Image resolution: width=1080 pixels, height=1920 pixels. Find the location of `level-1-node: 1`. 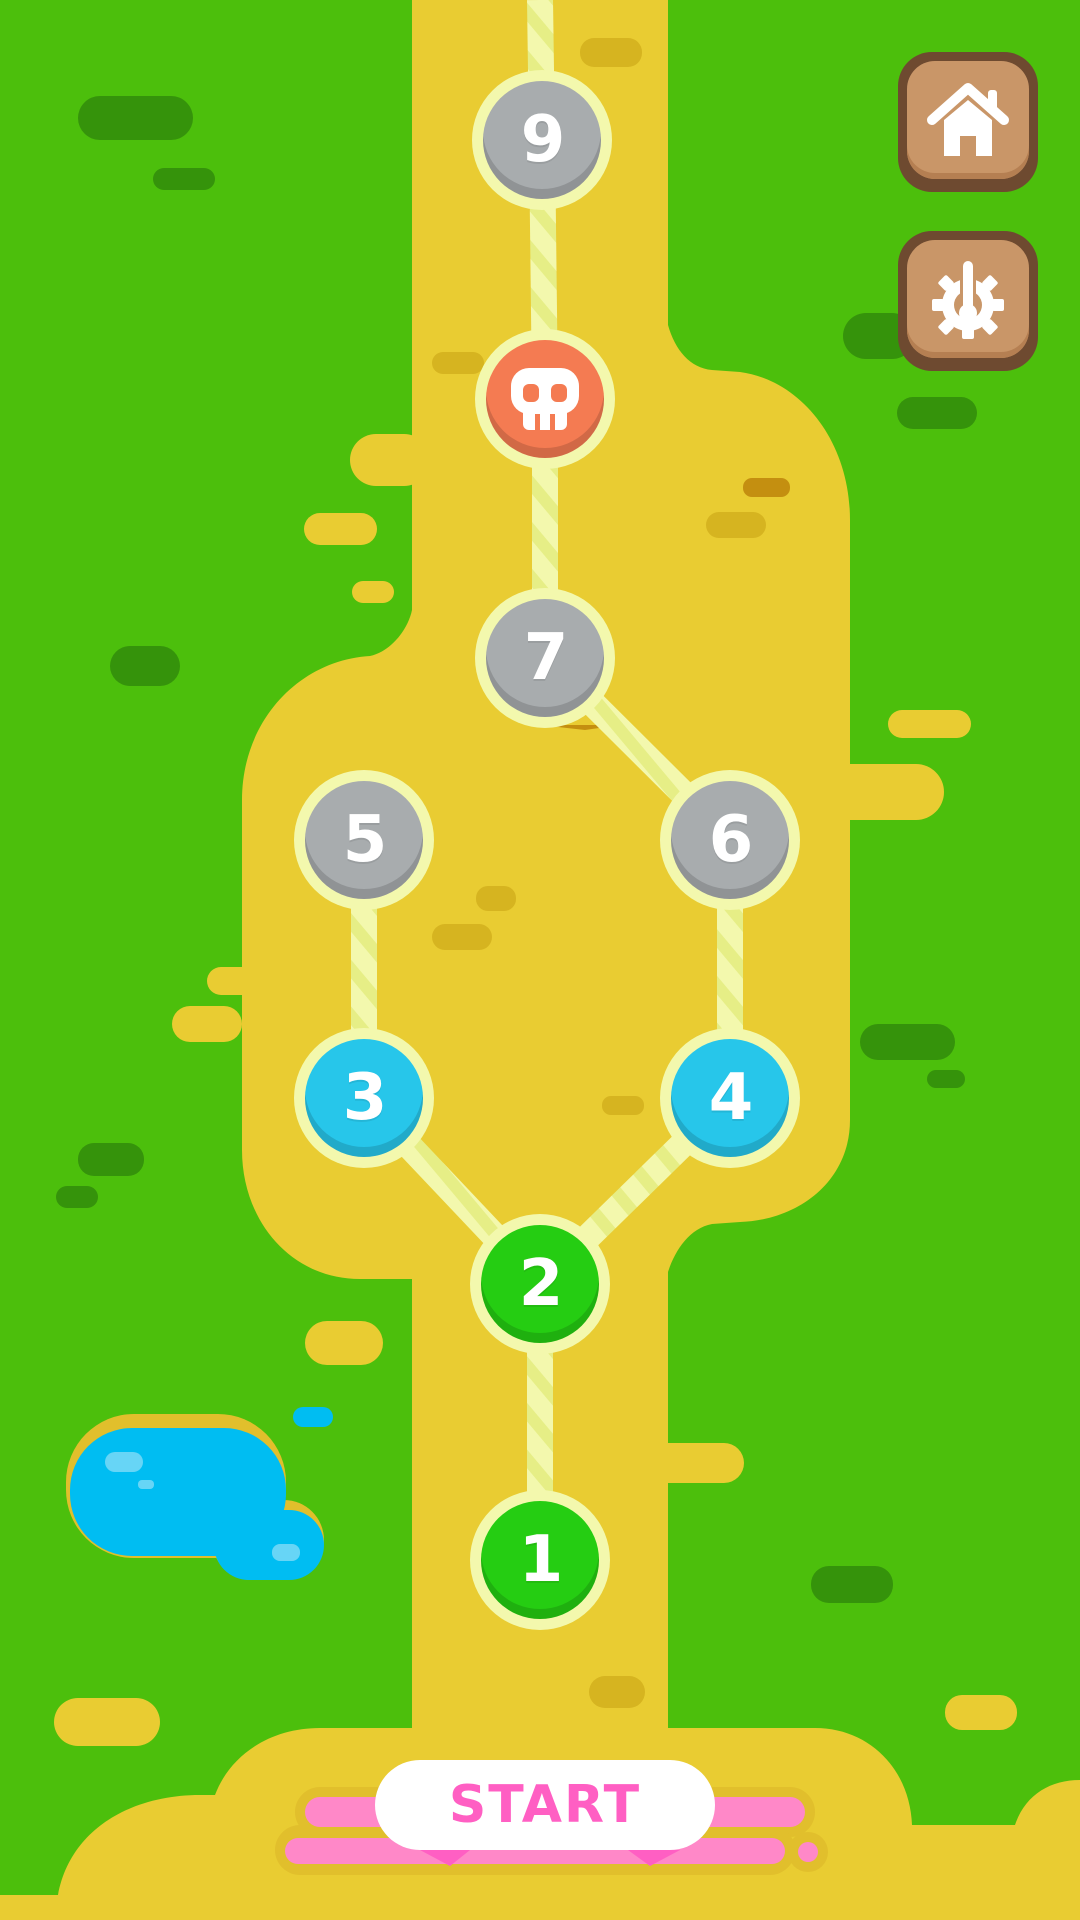

level-1-node: 1 is located at coordinates (540, 1560).